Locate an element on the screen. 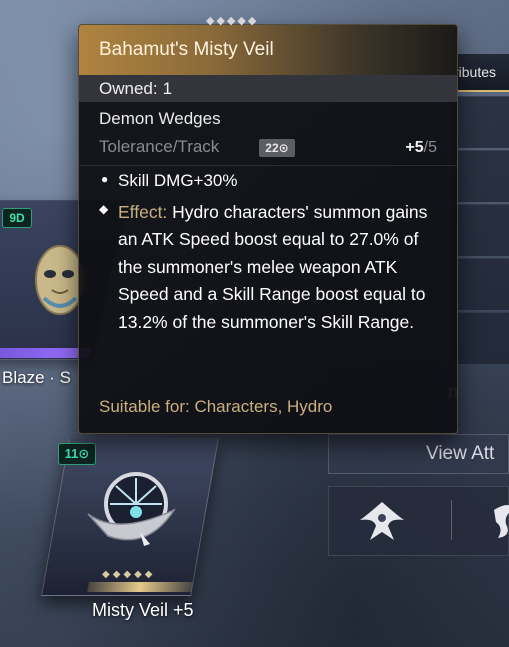  misty-veil-icon is located at coordinates (132, 509).